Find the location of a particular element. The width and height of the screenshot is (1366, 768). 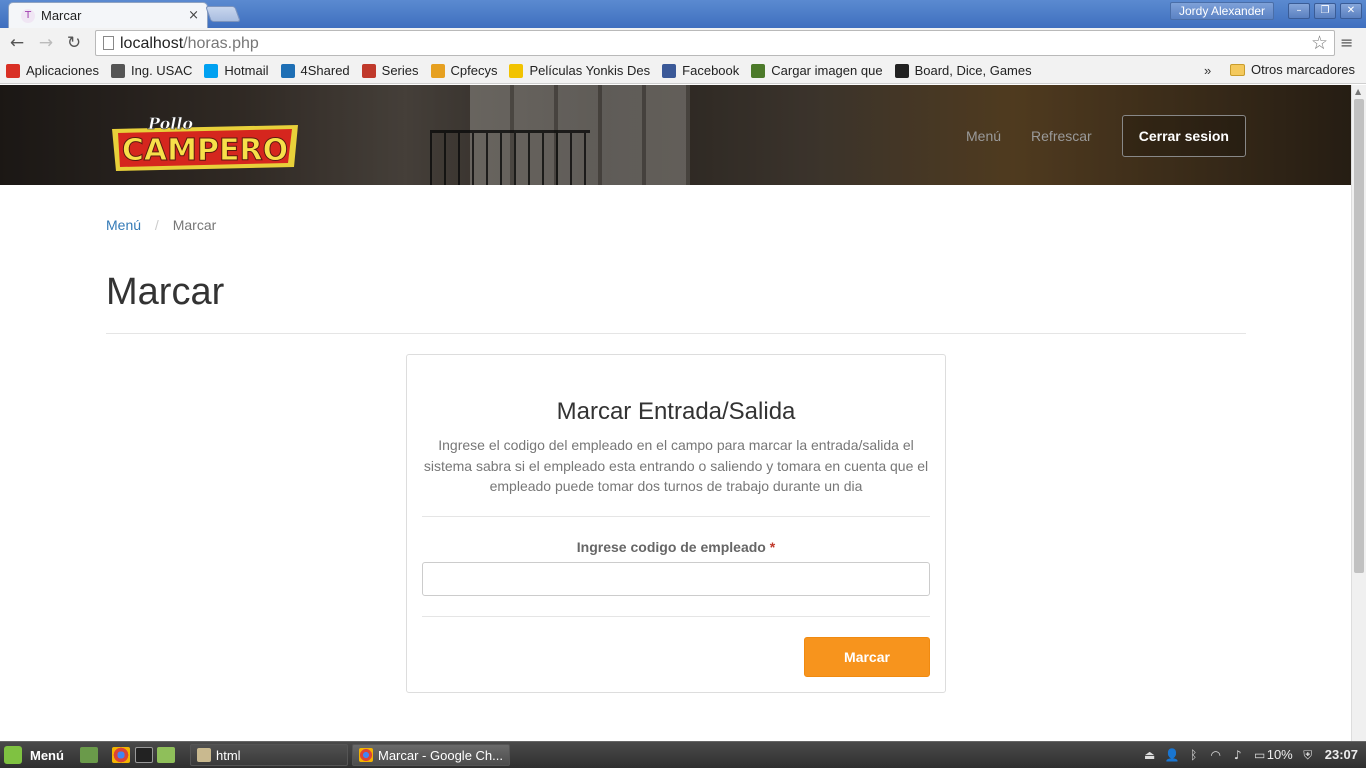

forward-arrow-icon: → is located at coordinates (46, 43).